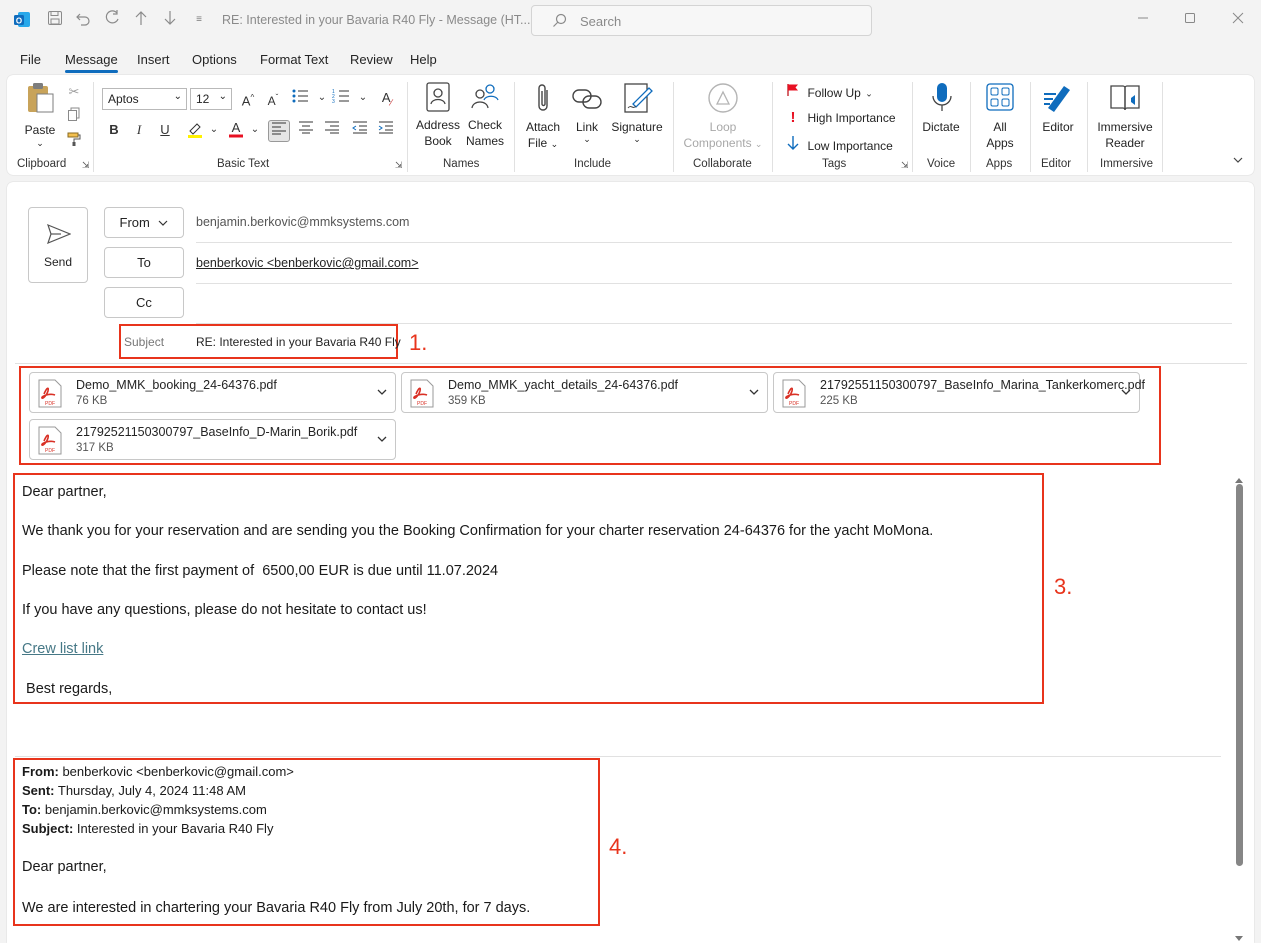 Image resolution: width=1261 pixels, height=943 pixels. What do you see at coordinates (1239, 675) in the screenshot?
I see `scrollbar-thumb` at bounding box center [1239, 675].